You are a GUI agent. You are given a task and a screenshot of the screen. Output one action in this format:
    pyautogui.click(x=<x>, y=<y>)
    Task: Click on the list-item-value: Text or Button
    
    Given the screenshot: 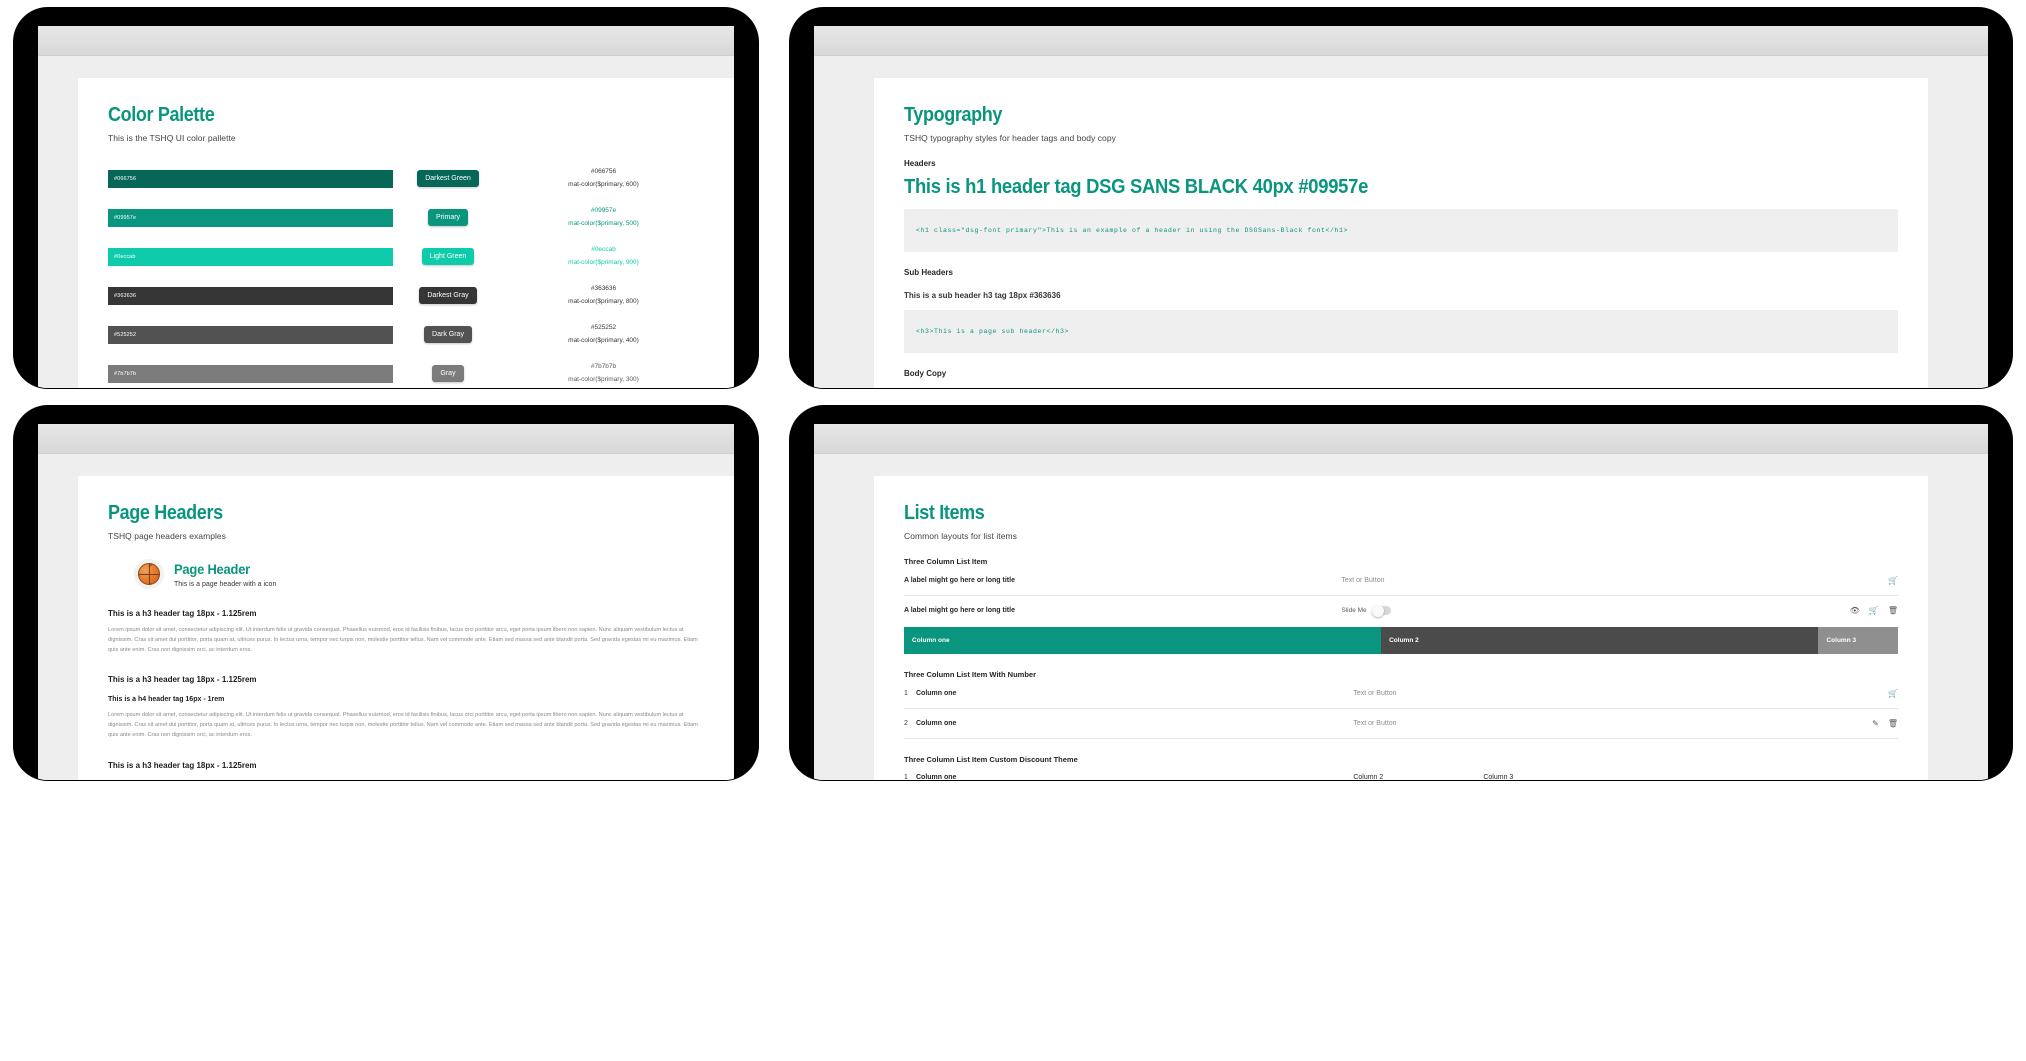 What is the action you would take?
    pyautogui.click(x=1375, y=693)
    